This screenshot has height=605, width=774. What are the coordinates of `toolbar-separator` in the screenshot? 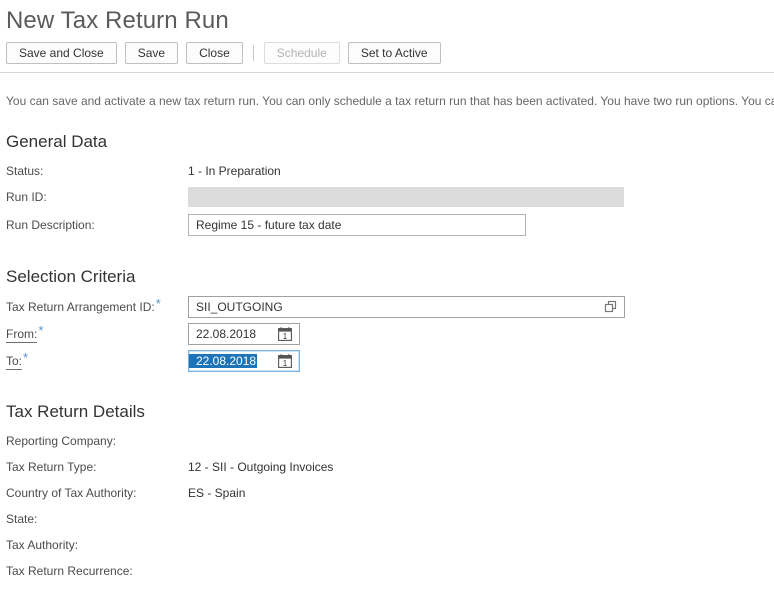 It's located at (253, 53).